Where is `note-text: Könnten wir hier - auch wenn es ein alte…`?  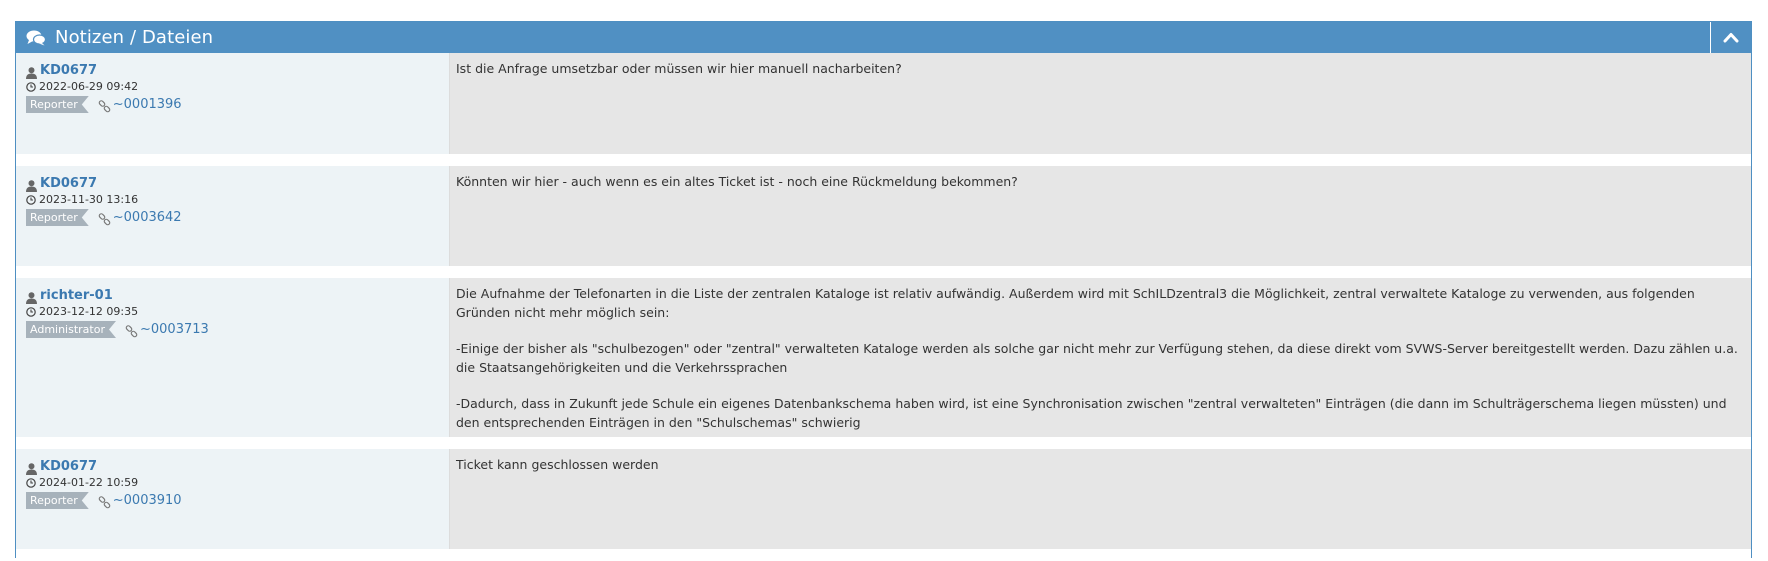 note-text: Könnten wir hier - auch wenn es ein alte… is located at coordinates (1100, 216).